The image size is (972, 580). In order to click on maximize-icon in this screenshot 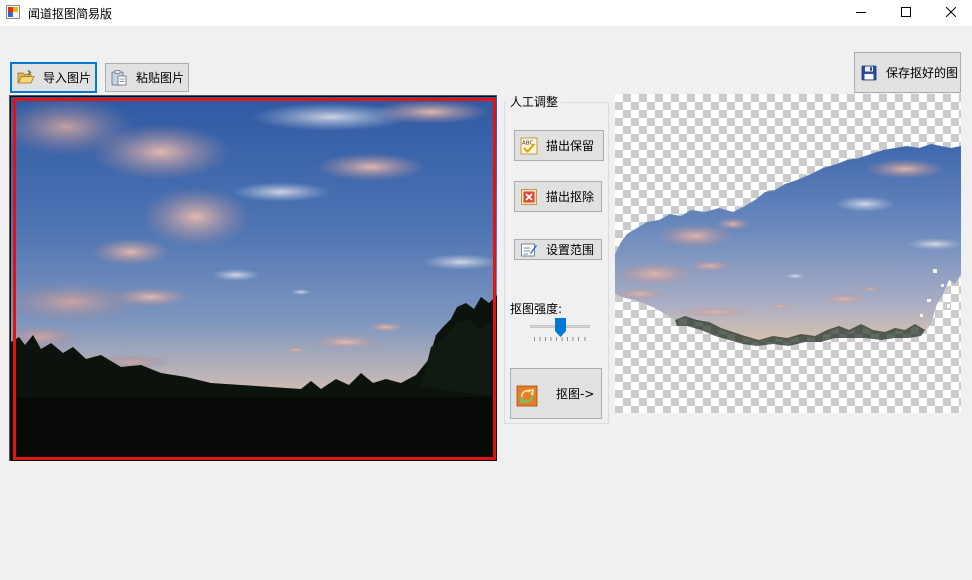, I will do `click(906, 12)`.